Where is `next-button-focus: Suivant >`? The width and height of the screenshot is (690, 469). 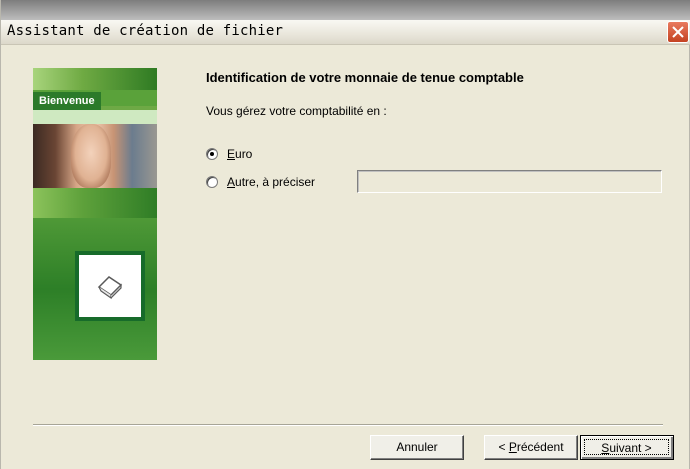 next-button-focus: Suivant > is located at coordinates (626, 447).